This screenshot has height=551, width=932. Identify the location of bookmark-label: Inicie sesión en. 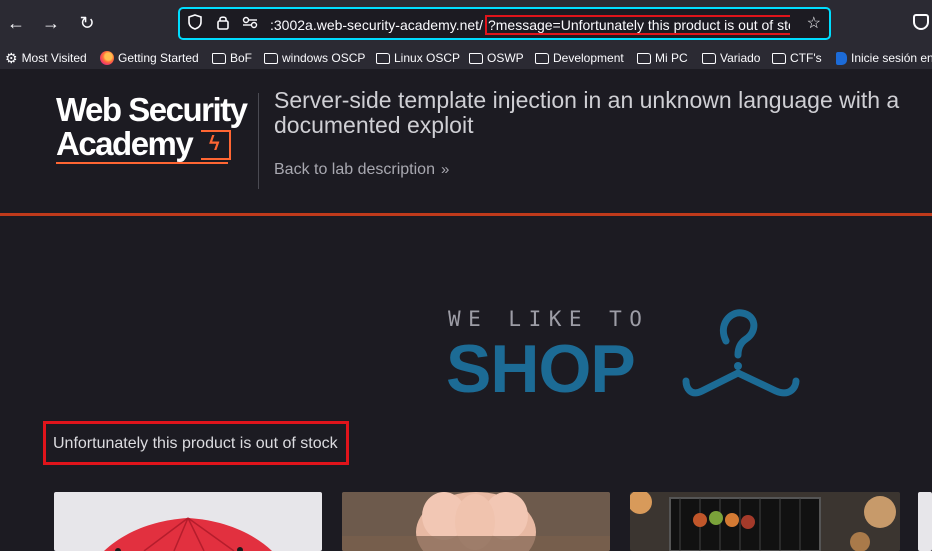
(891, 58).